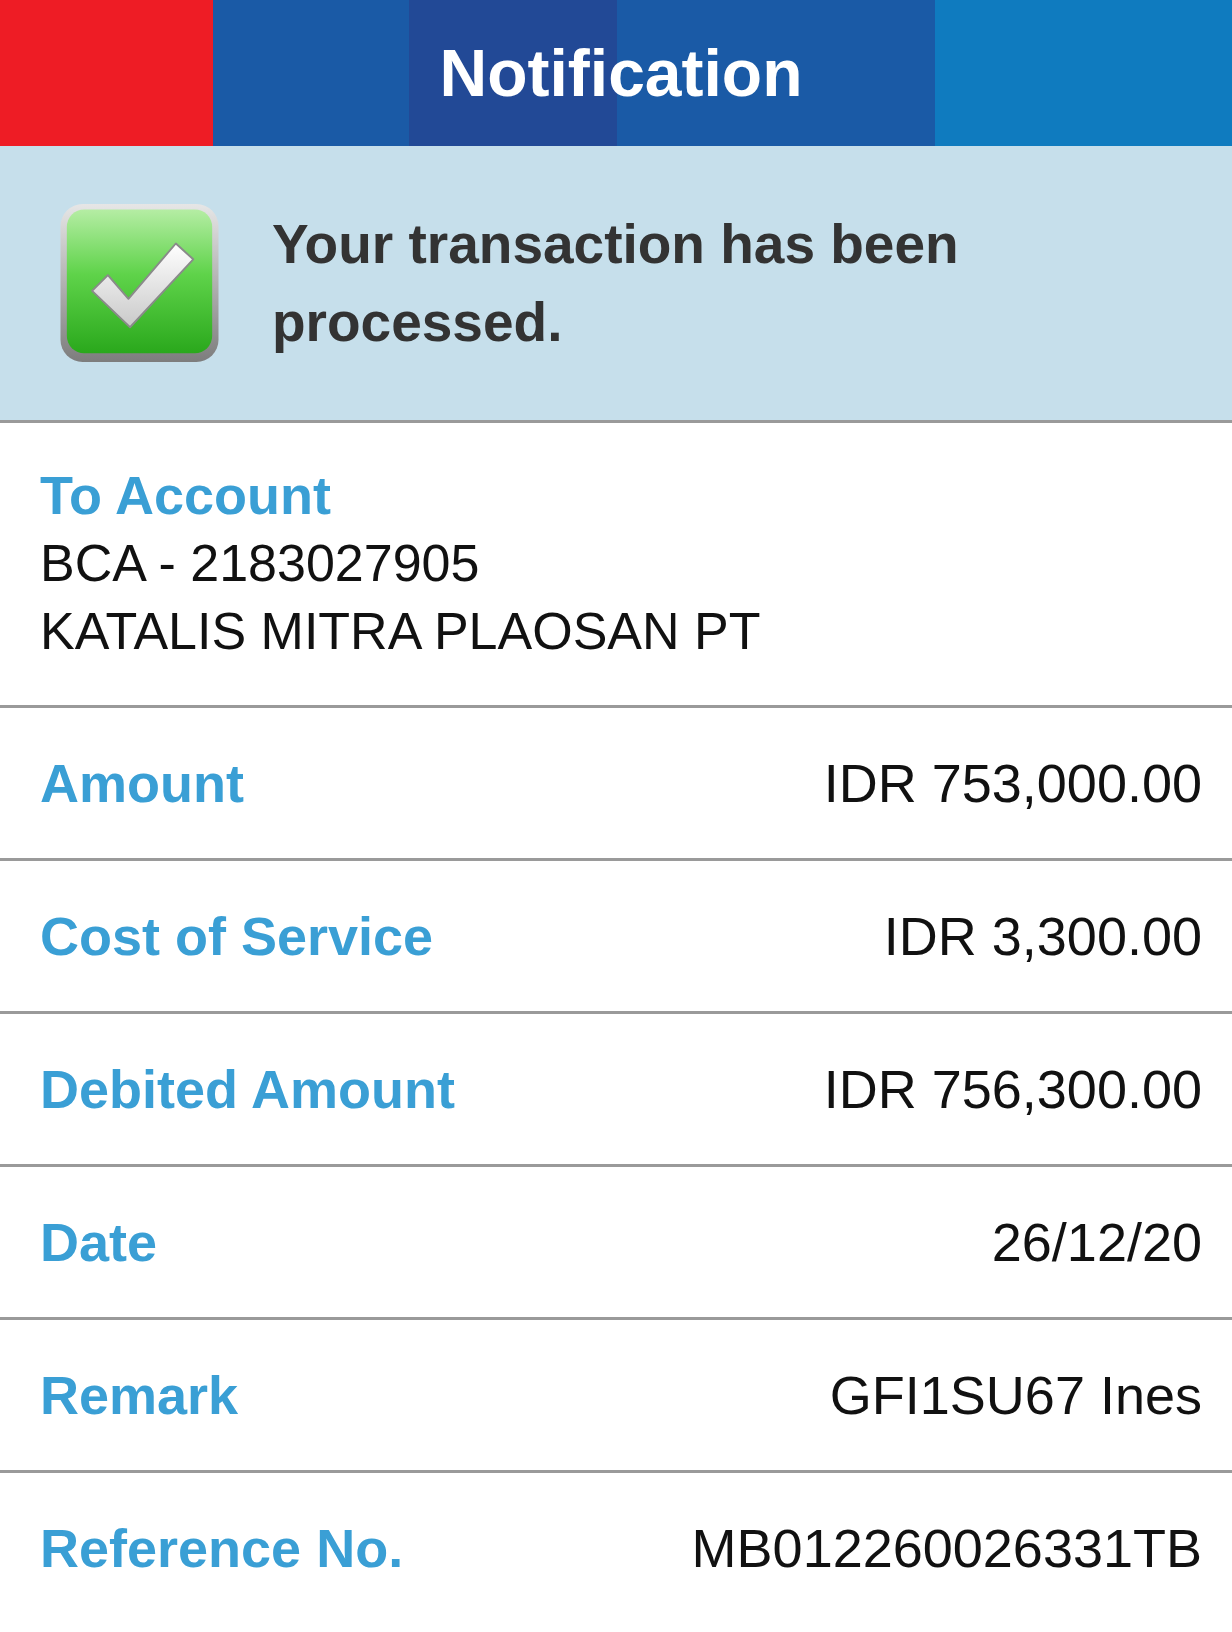 Image resolution: width=1232 pixels, height=1632 pixels. Describe the element at coordinates (1042, 936) in the screenshot. I see `field-value: IDR 3,300.00` at that location.